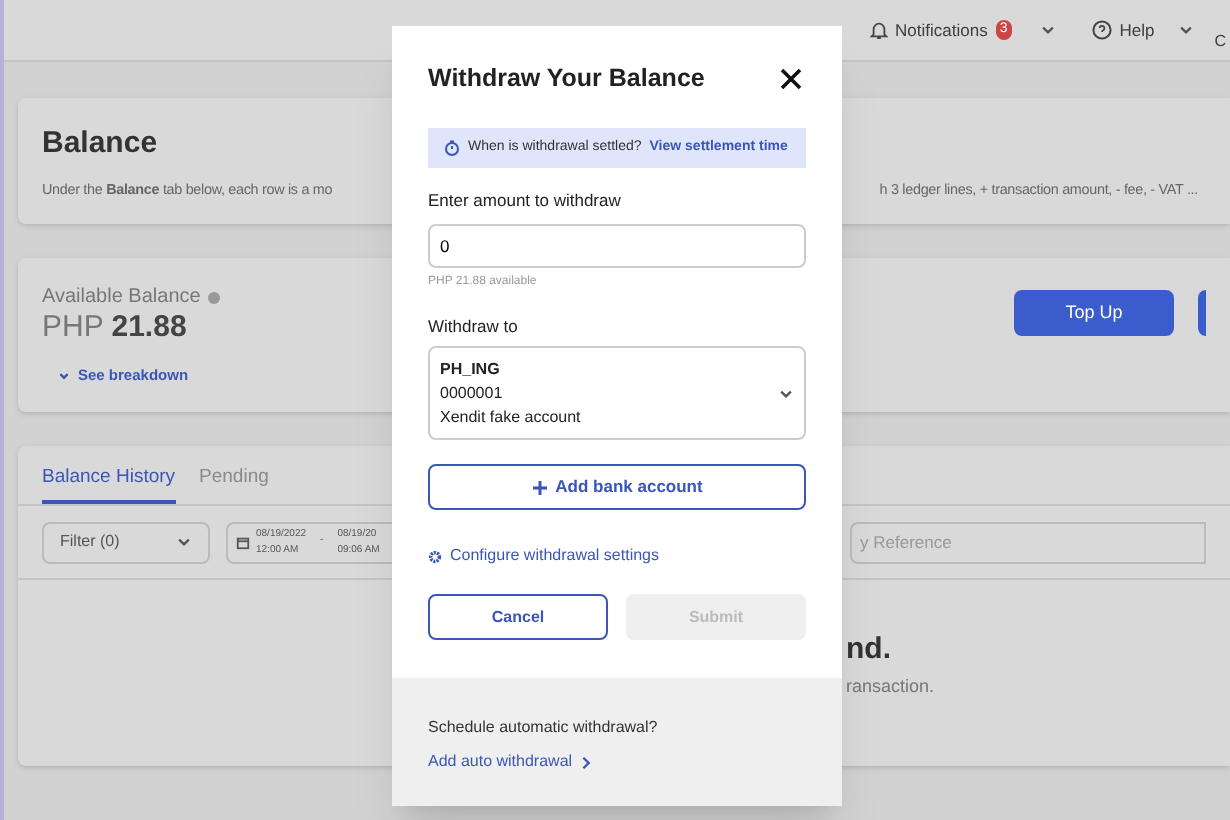 The height and width of the screenshot is (820, 1230). Describe the element at coordinates (1143, 30) in the screenshot. I see `help-menu: Help` at that location.